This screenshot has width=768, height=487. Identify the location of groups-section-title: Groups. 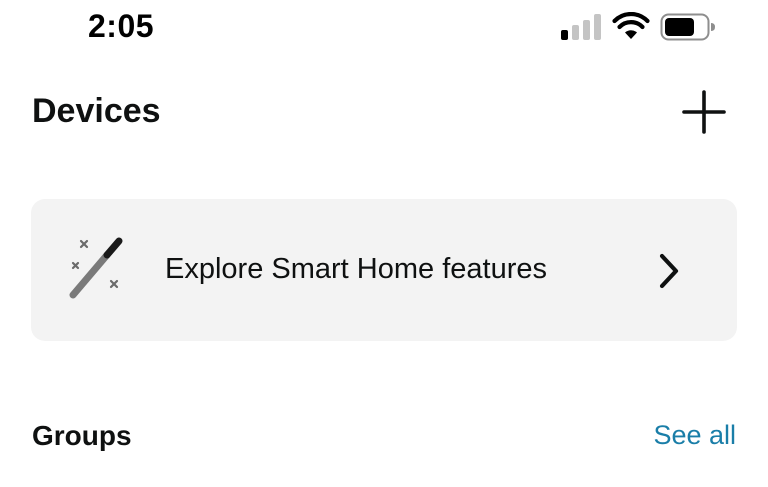
(82, 435).